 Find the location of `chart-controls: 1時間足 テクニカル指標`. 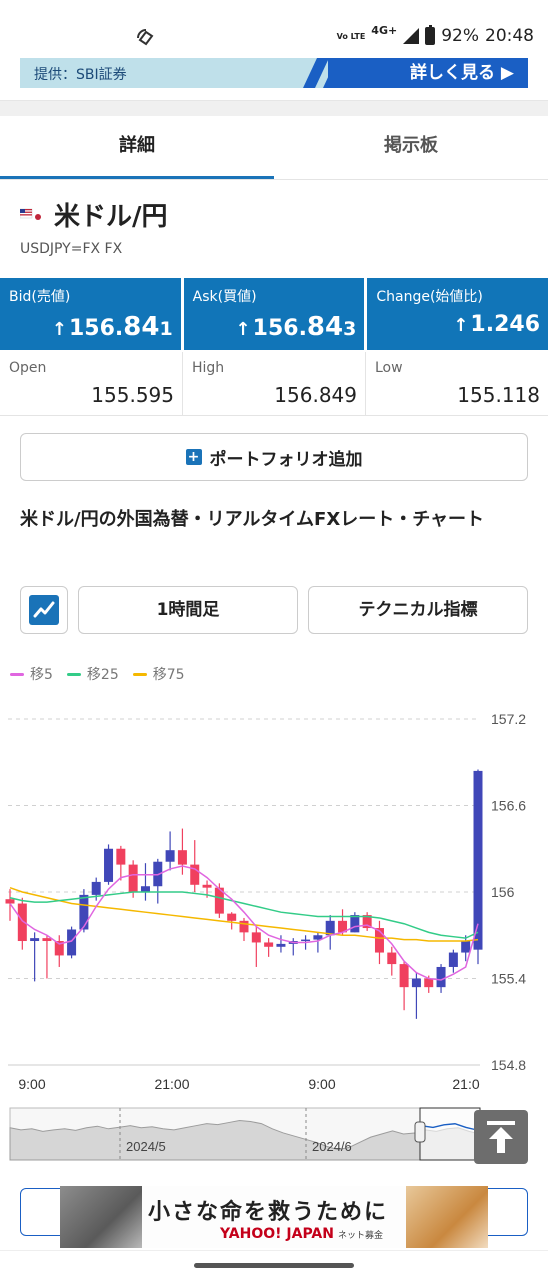

chart-controls: 1時間足 テクニカル指標 is located at coordinates (274, 610).